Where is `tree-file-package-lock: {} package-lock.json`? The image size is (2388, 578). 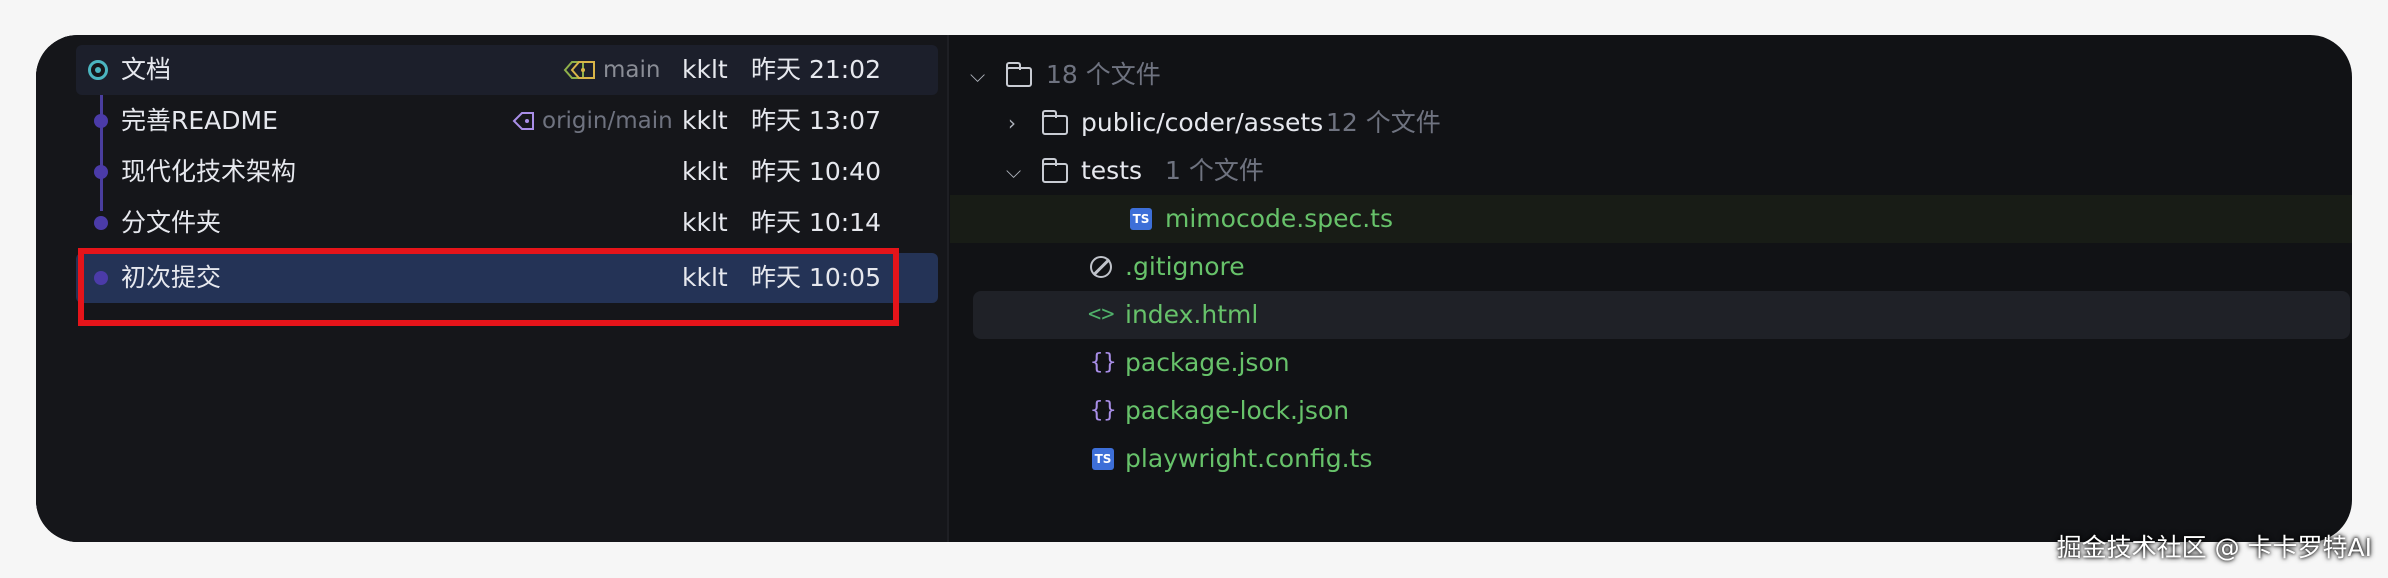 tree-file-package-lock: {} package-lock.json is located at coordinates (1660, 411).